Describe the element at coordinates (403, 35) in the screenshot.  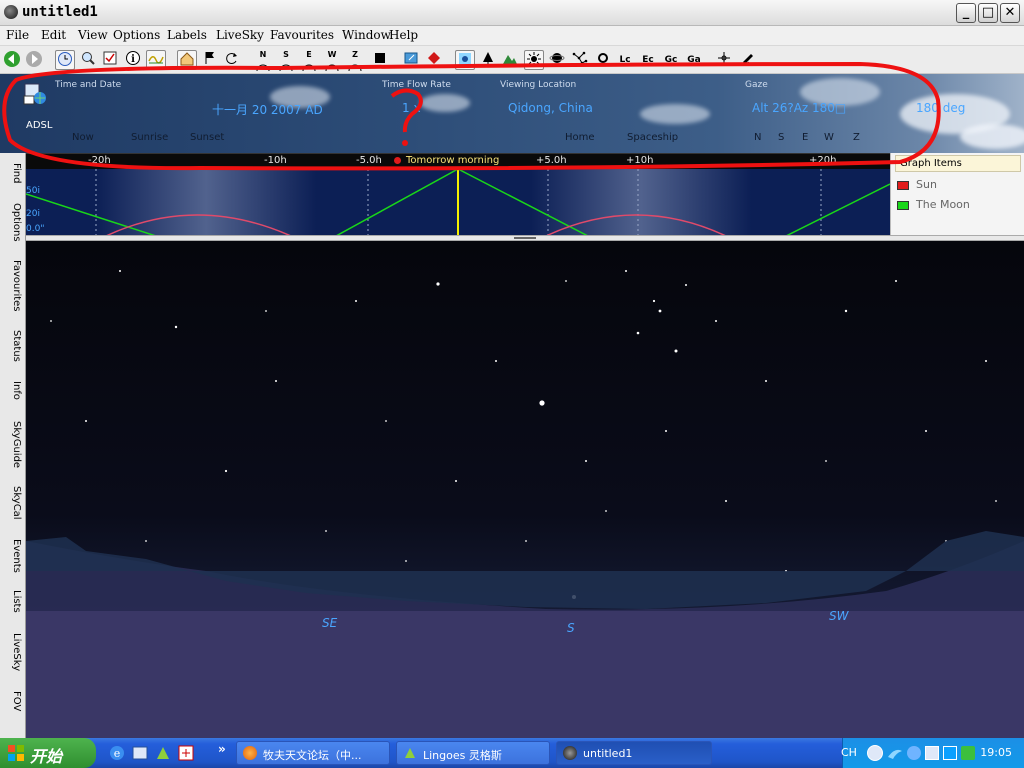
I see `menu-help: Help` at that location.